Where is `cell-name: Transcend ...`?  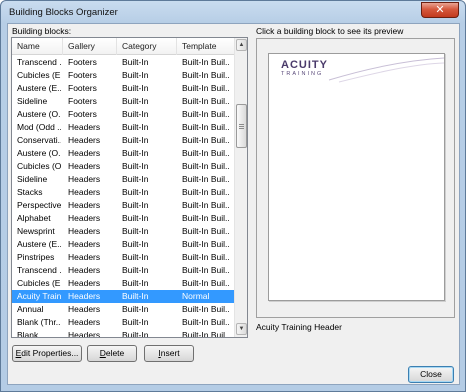 cell-name: Transcend ... is located at coordinates (39, 62).